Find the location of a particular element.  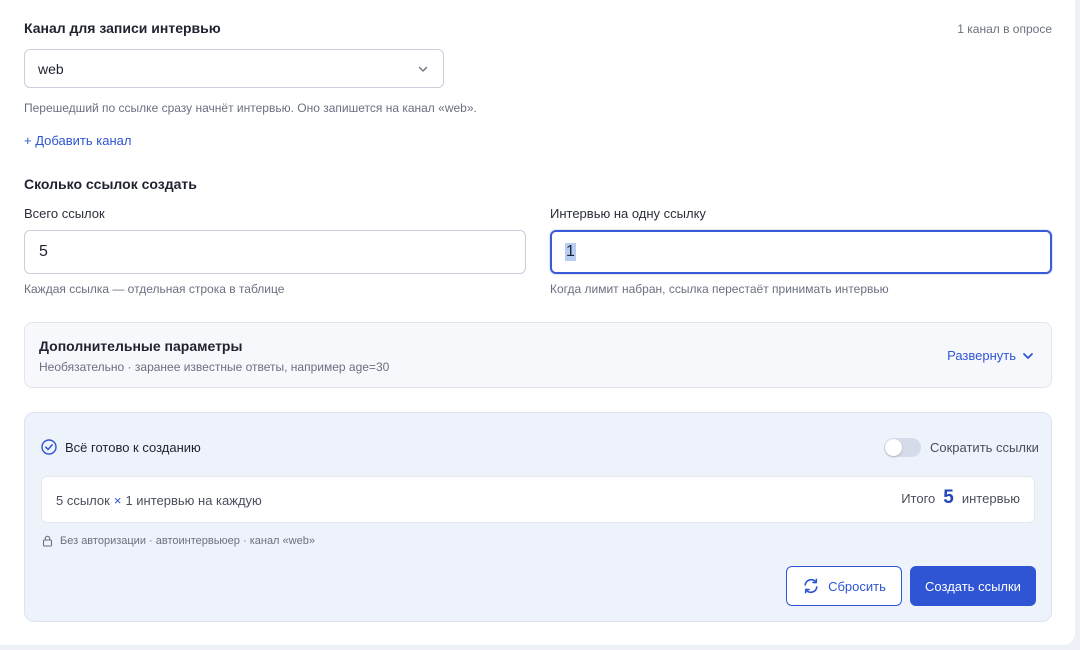

total-prefix: Итого is located at coordinates (918, 498).